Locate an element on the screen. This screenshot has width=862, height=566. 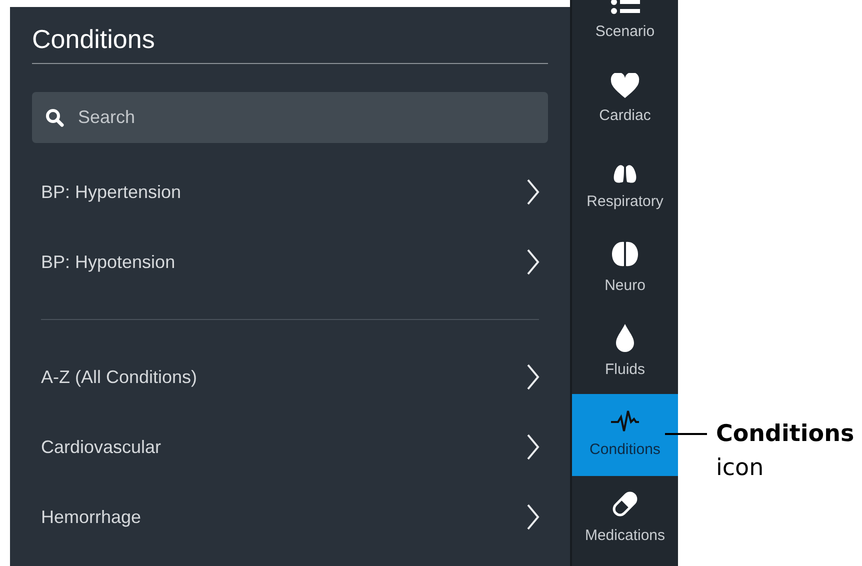
sidebar-tab: Neuro is located at coordinates (625, 268).